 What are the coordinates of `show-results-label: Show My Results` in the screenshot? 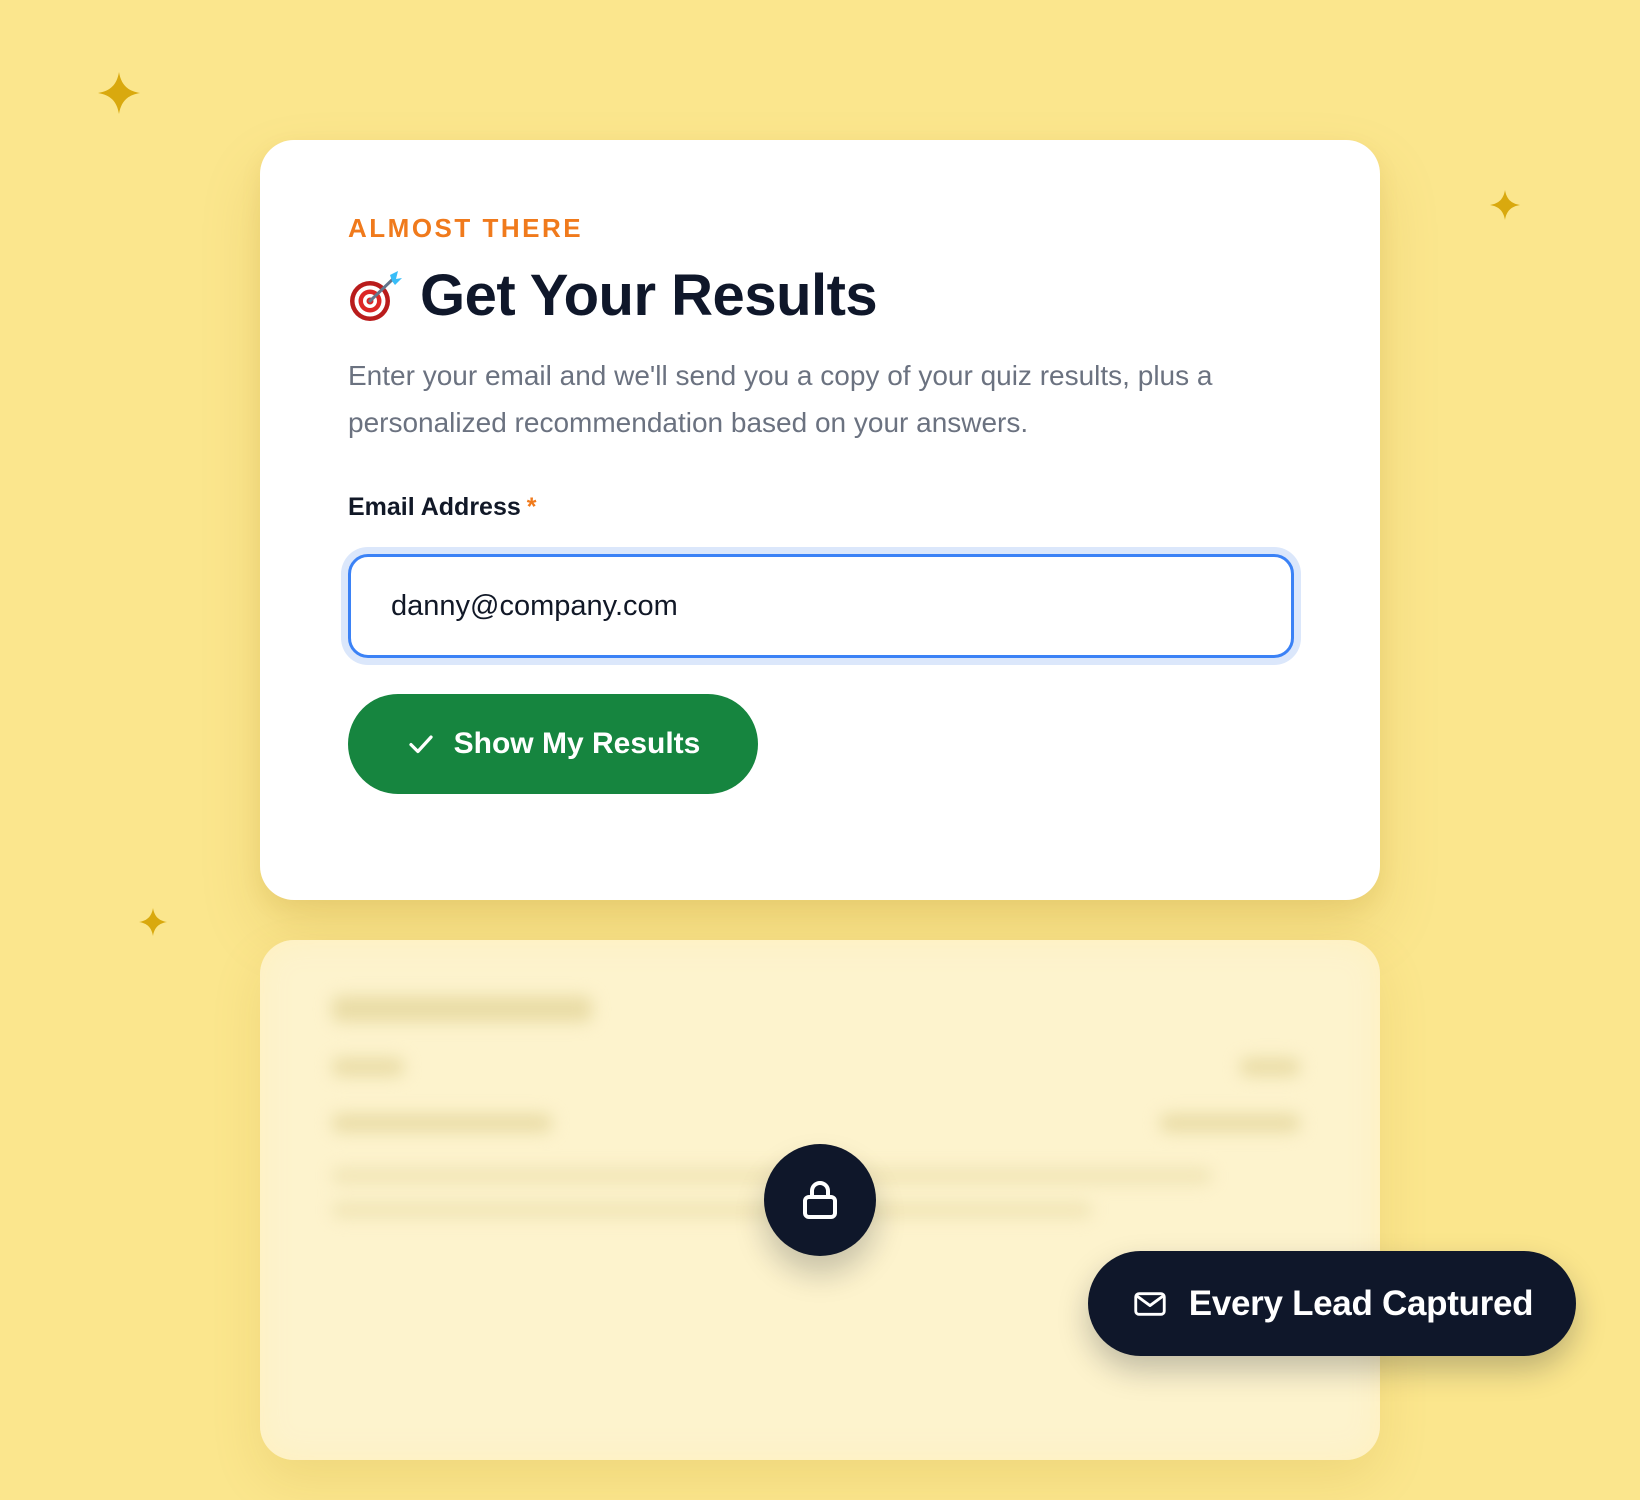 It's located at (577, 743).